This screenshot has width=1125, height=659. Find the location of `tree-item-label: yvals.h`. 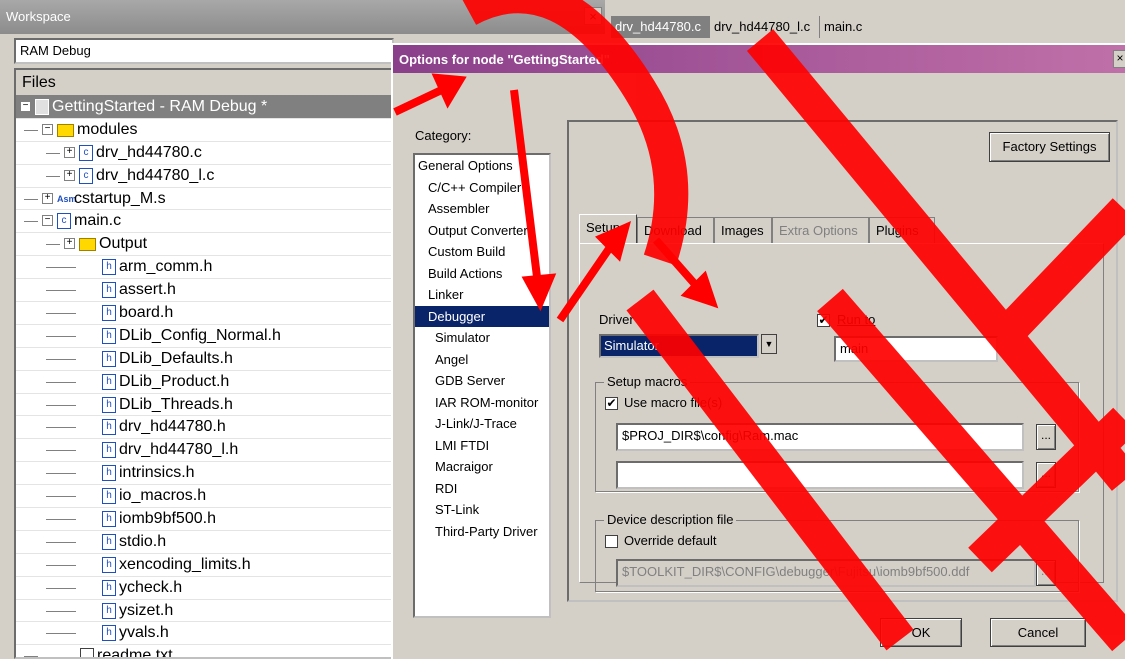

tree-item-label: yvals.h is located at coordinates (144, 633).